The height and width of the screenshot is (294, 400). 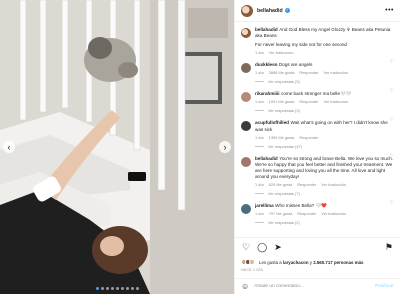 I want to click on bookmark-icon: ⚑, so click(x=389, y=247).